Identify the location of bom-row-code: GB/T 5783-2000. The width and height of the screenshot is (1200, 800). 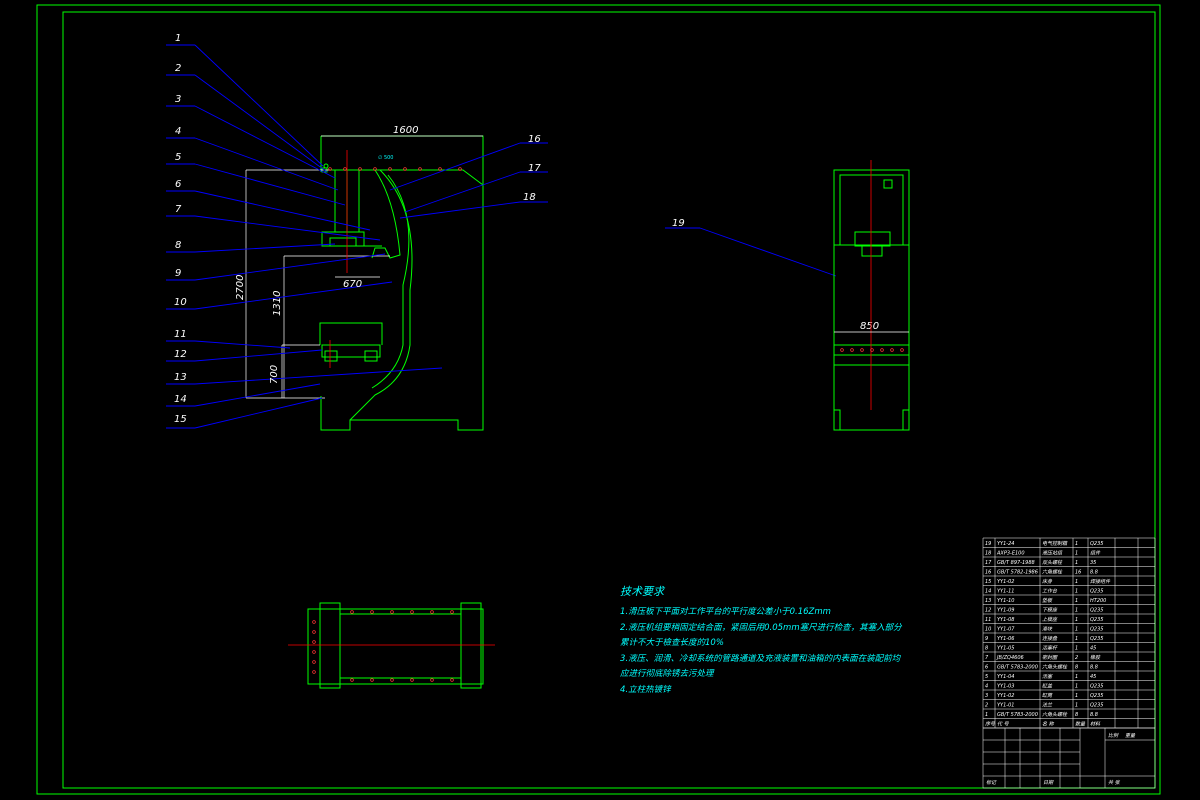
(1017, 715).